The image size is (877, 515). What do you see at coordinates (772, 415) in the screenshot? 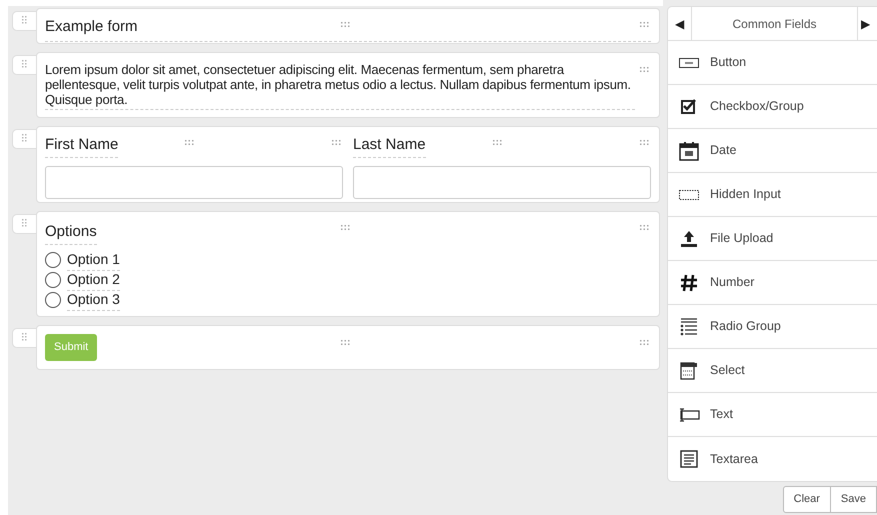
I see `field-type-item: Text` at bounding box center [772, 415].